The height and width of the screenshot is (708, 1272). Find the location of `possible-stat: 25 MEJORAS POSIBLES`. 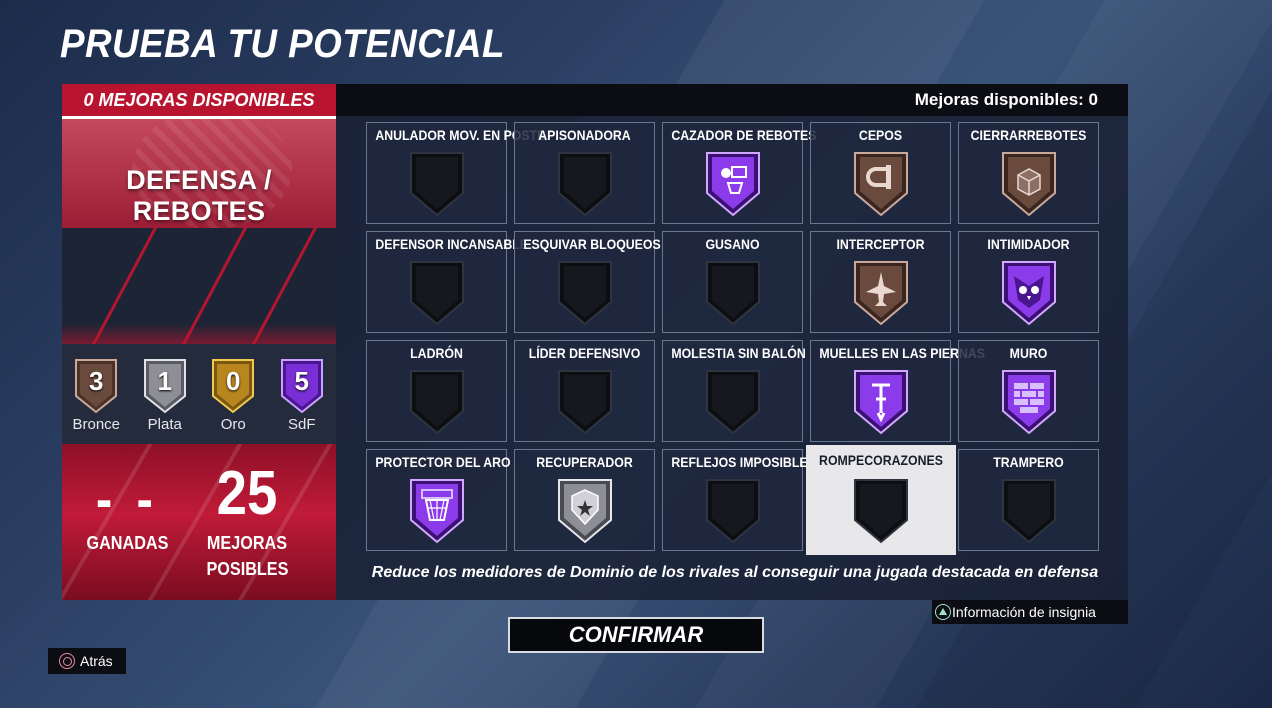

possible-stat: 25 MEJORAS POSIBLES is located at coordinates (247, 520).